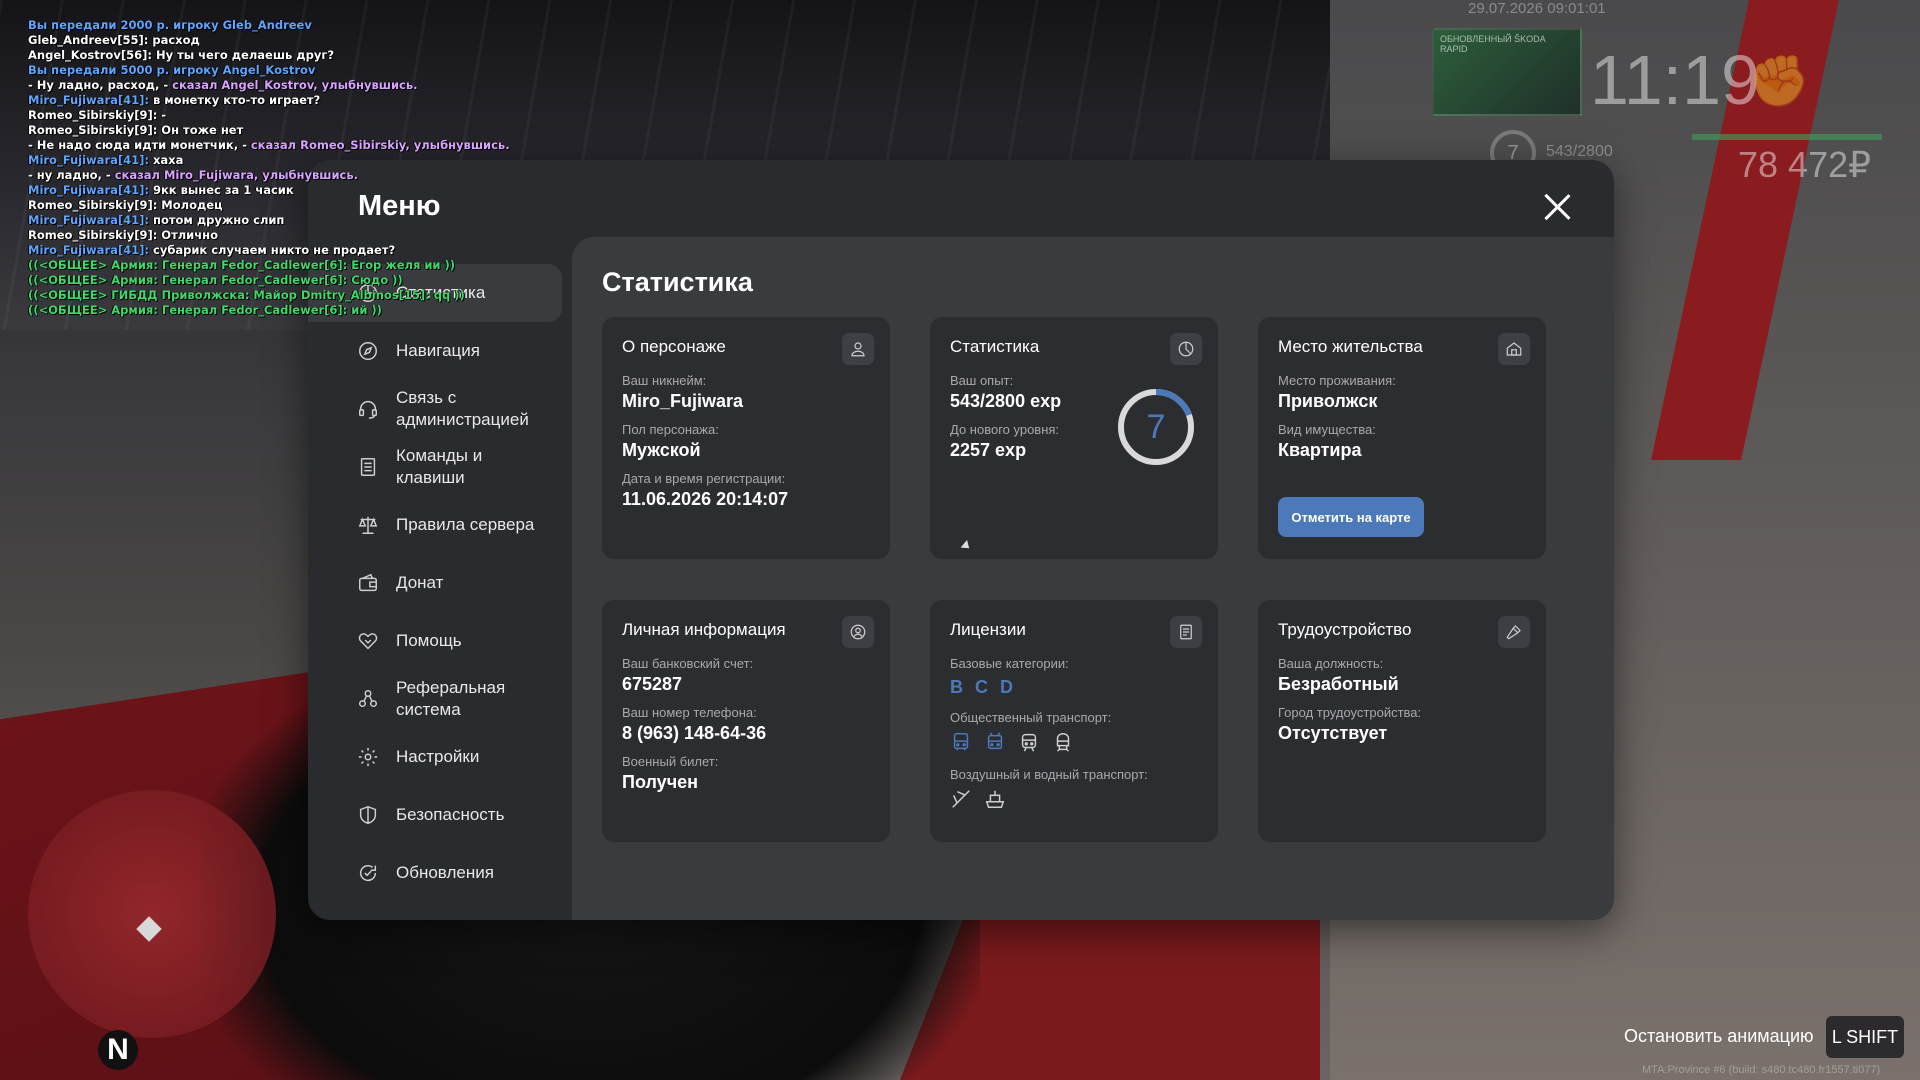  I want to click on scales-icon, so click(368, 525).